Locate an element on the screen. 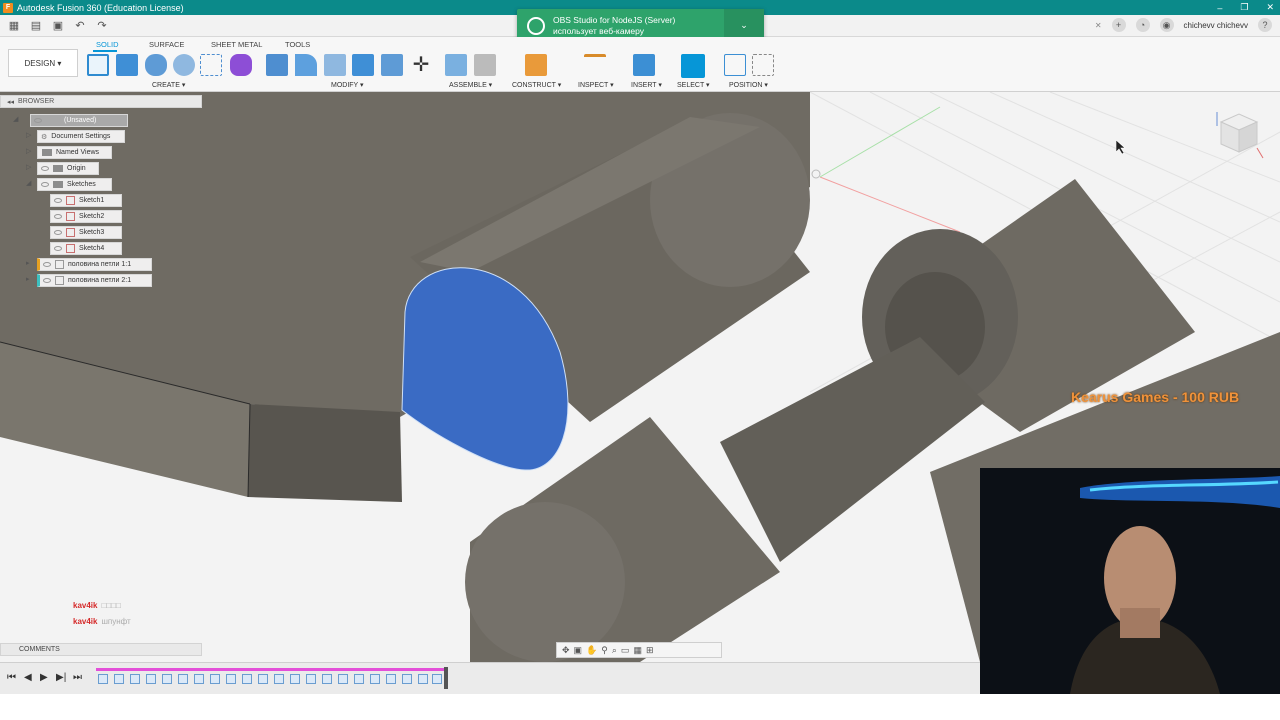  tab-sheet-metal: SHEET METAL is located at coordinates (236, 44).